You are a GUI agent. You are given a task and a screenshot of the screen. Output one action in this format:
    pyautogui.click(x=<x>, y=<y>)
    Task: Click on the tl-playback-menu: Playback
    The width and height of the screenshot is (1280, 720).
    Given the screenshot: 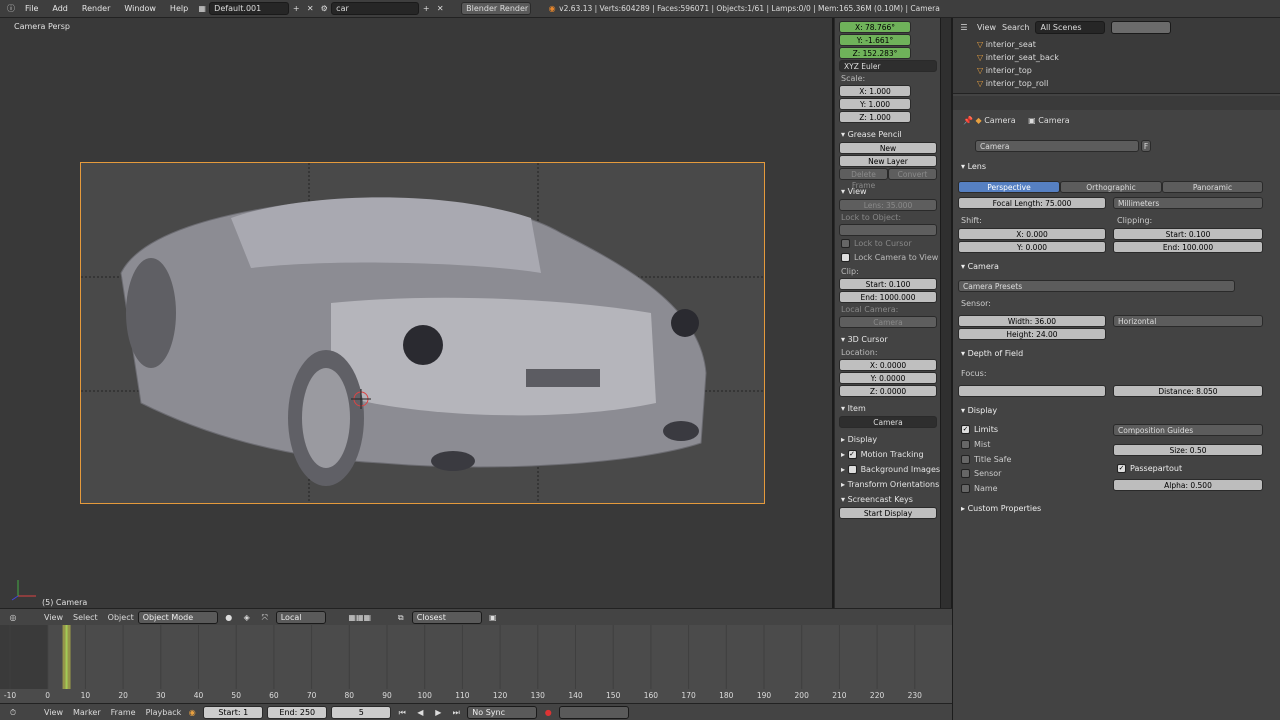 What is the action you would take?
    pyautogui.click(x=164, y=712)
    